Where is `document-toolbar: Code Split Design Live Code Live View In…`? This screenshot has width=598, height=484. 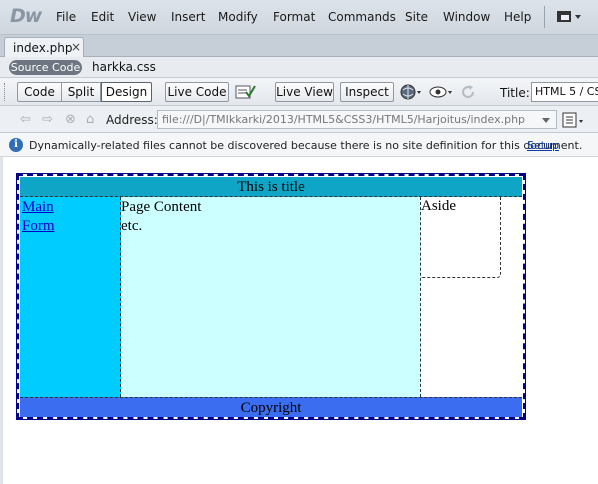 document-toolbar: Code Split Design Live Code Live View In… is located at coordinates (299, 92).